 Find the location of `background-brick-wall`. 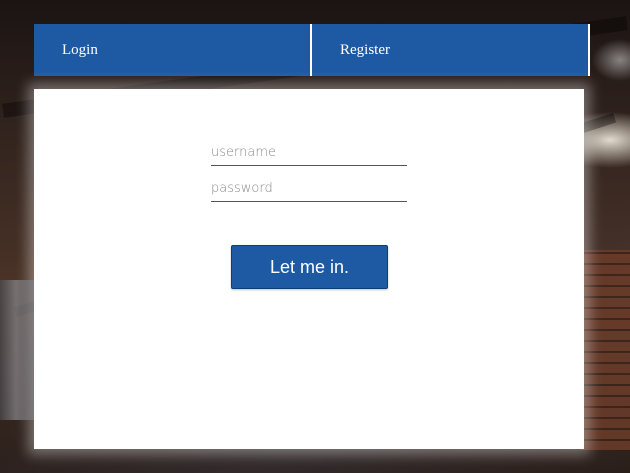

background-brick-wall is located at coordinates (605, 350).